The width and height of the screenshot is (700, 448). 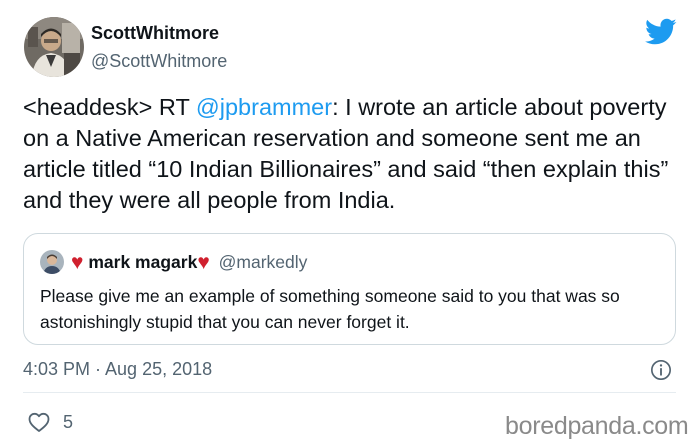 I want to click on twitter-bird-icon, so click(x=661, y=32).